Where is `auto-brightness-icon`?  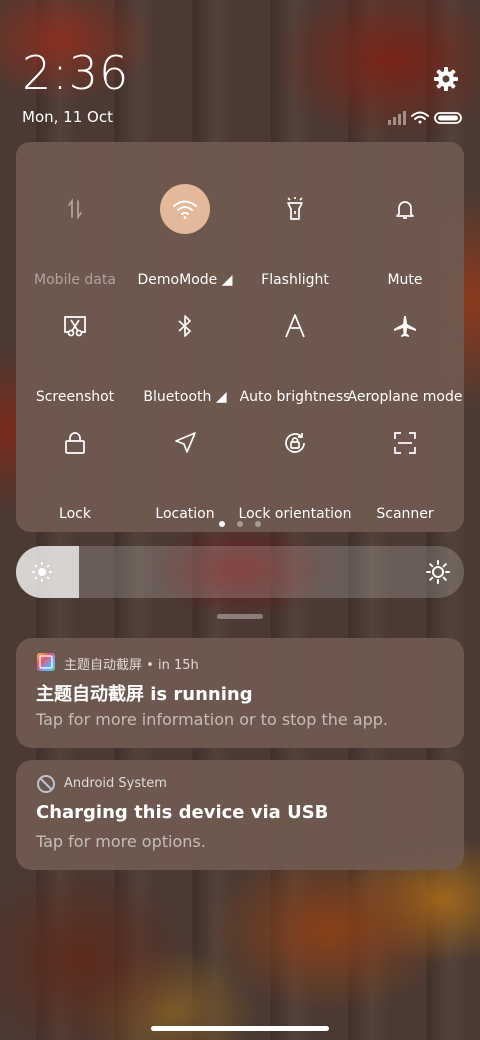
auto-brightness-icon is located at coordinates (295, 326).